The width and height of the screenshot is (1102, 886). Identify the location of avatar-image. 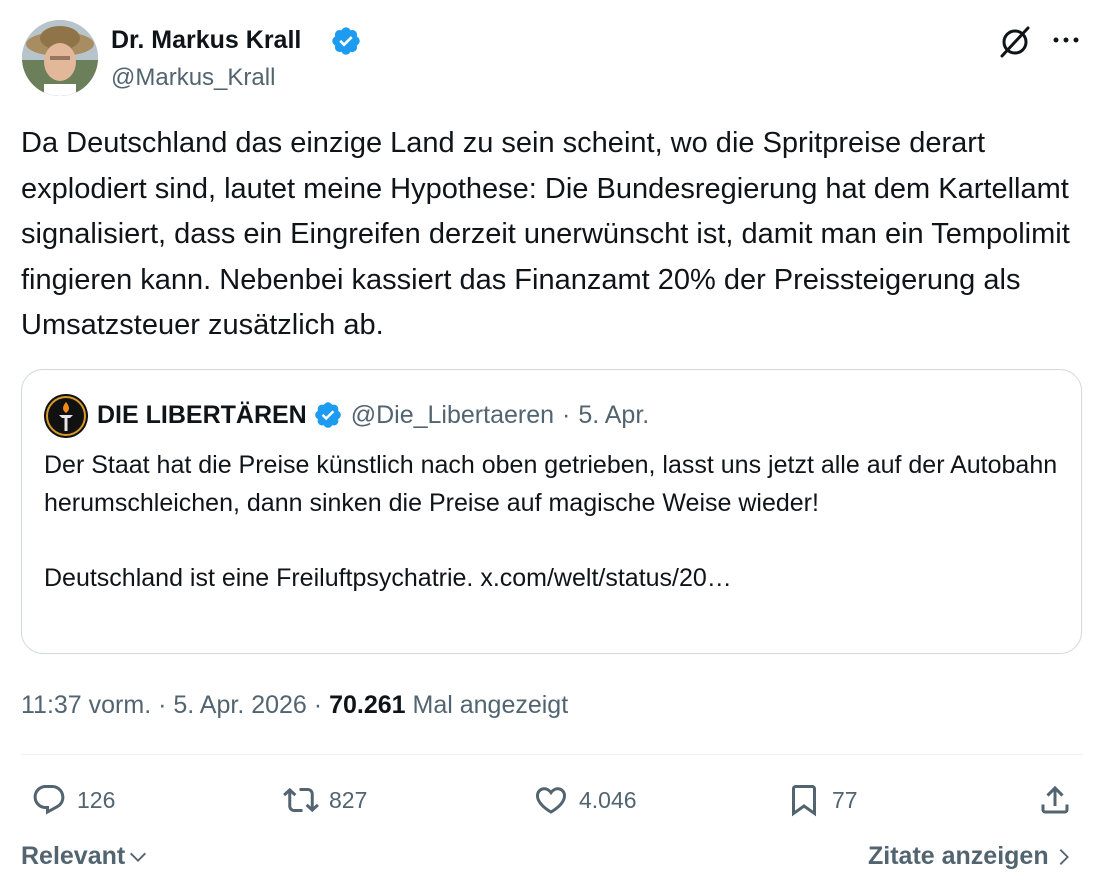
(60, 58).